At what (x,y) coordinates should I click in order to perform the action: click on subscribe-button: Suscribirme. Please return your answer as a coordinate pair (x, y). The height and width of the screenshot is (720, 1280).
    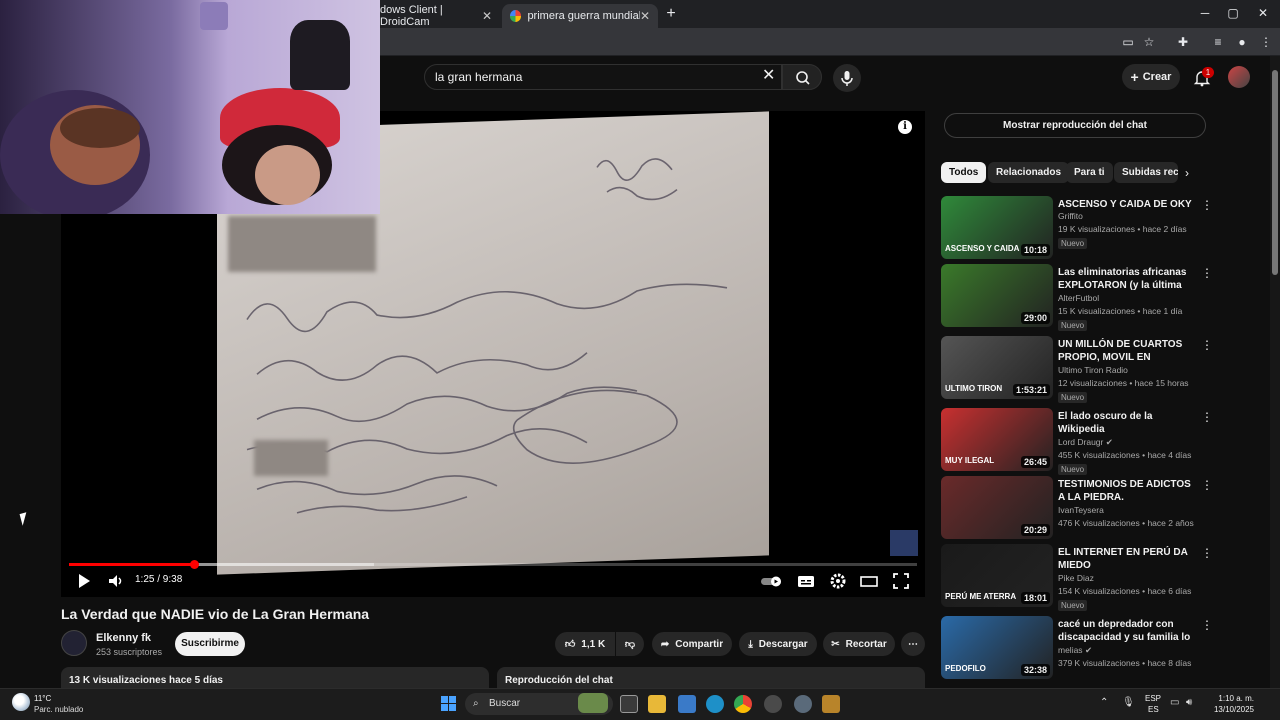
    Looking at the image, I should click on (210, 644).